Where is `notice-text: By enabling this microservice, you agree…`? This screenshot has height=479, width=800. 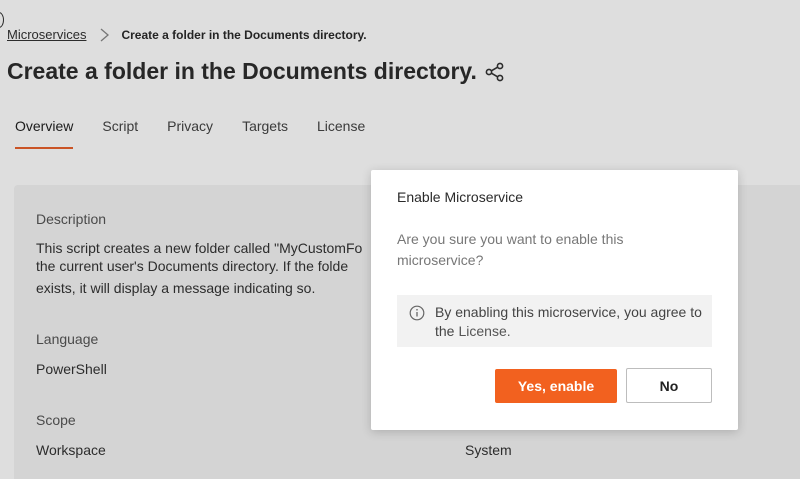 notice-text: By enabling this microservice, you agree… is located at coordinates (571, 322).